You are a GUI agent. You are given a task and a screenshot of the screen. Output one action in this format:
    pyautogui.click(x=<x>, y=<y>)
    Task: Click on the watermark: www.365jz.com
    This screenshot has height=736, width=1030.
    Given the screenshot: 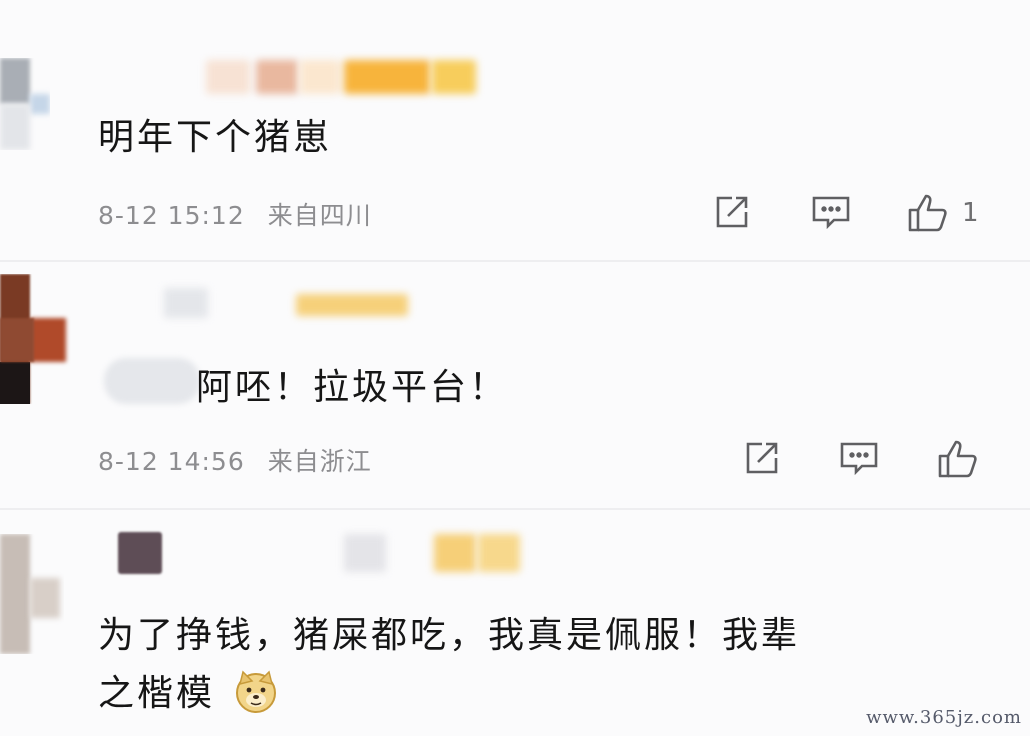 What is the action you would take?
    pyautogui.click(x=944, y=717)
    